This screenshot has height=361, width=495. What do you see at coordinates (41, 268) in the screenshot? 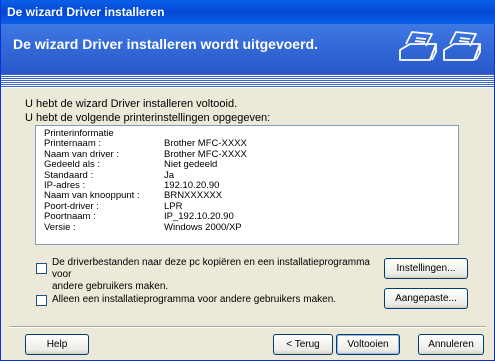
I see `copy-driver-checkbox` at bounding box center [41, 268].